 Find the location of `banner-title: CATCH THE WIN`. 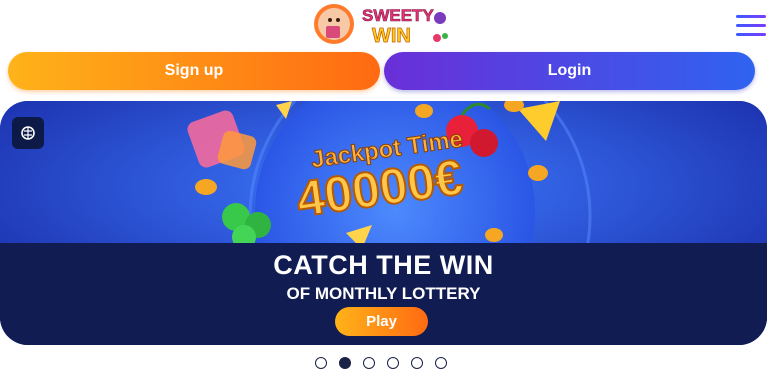

banner-title: CATCH THE WIN is located at coordinates (383, 265).